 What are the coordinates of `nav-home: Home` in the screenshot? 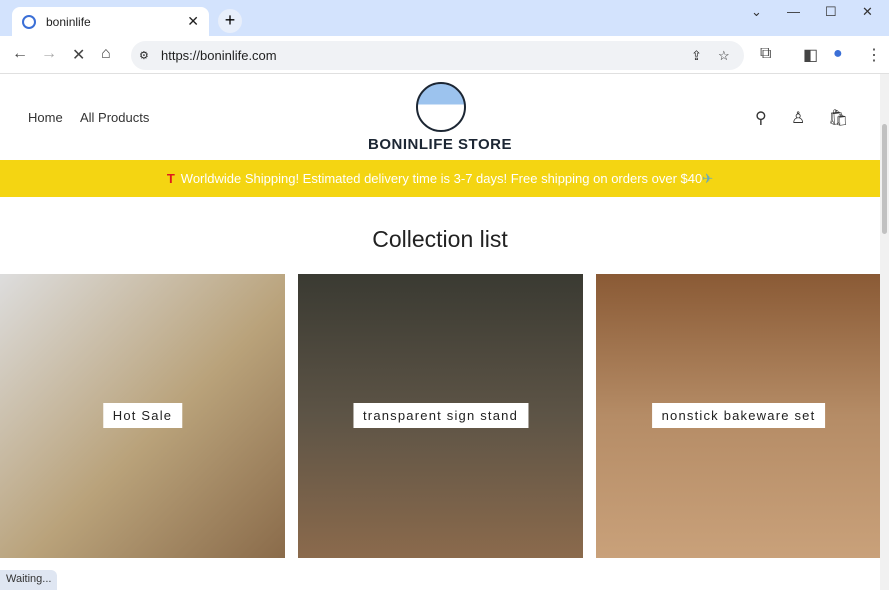 It's located at (45, 117).